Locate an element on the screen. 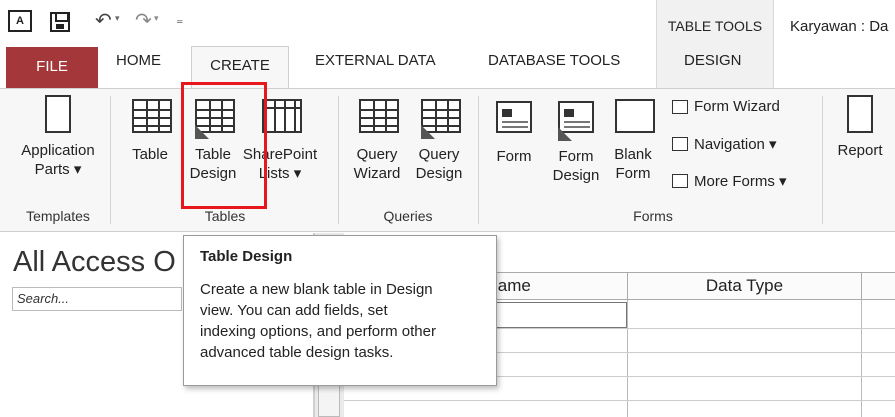 The width and height of the screenshot is (895, 417). form-icon is located at coordinates (514, 117).